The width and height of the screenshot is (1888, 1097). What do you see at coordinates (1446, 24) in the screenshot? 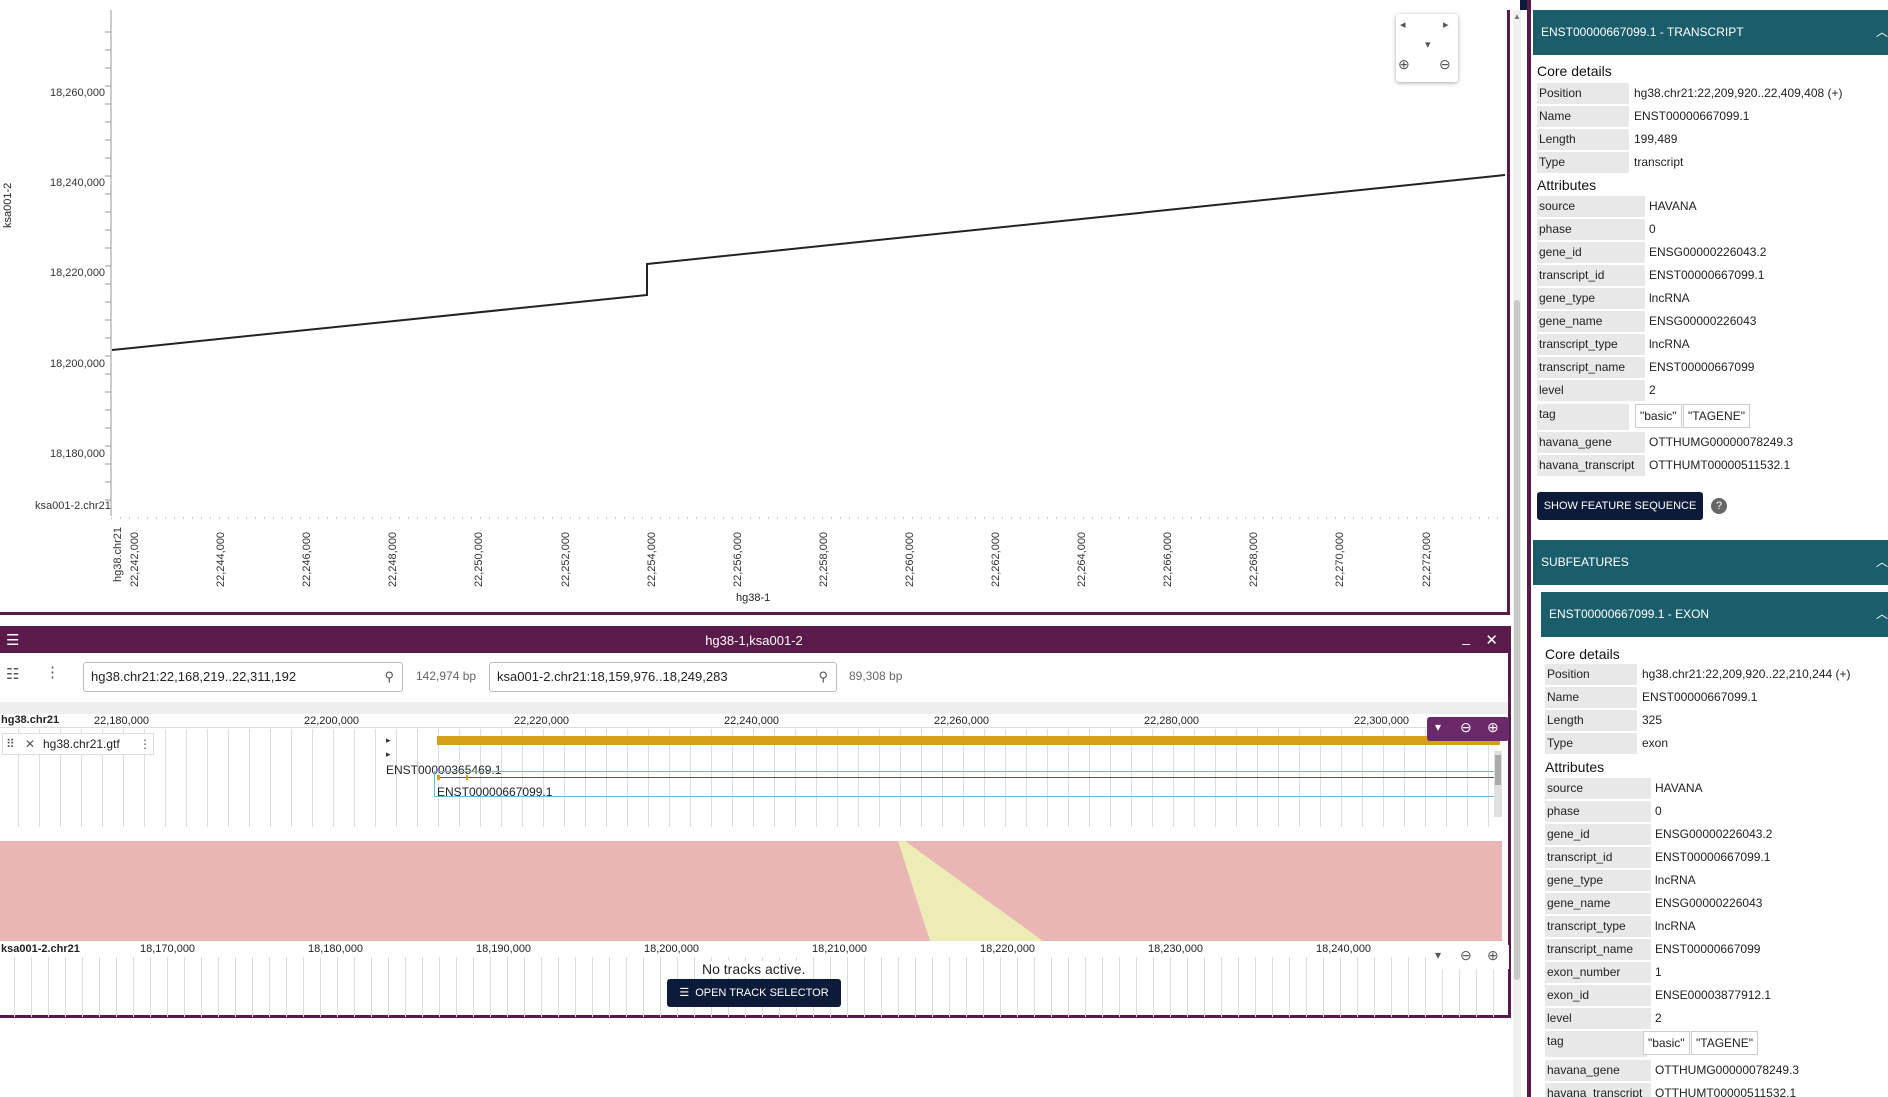
I see `pan-right-icon: ▸` at bounding box center [1446, 24].